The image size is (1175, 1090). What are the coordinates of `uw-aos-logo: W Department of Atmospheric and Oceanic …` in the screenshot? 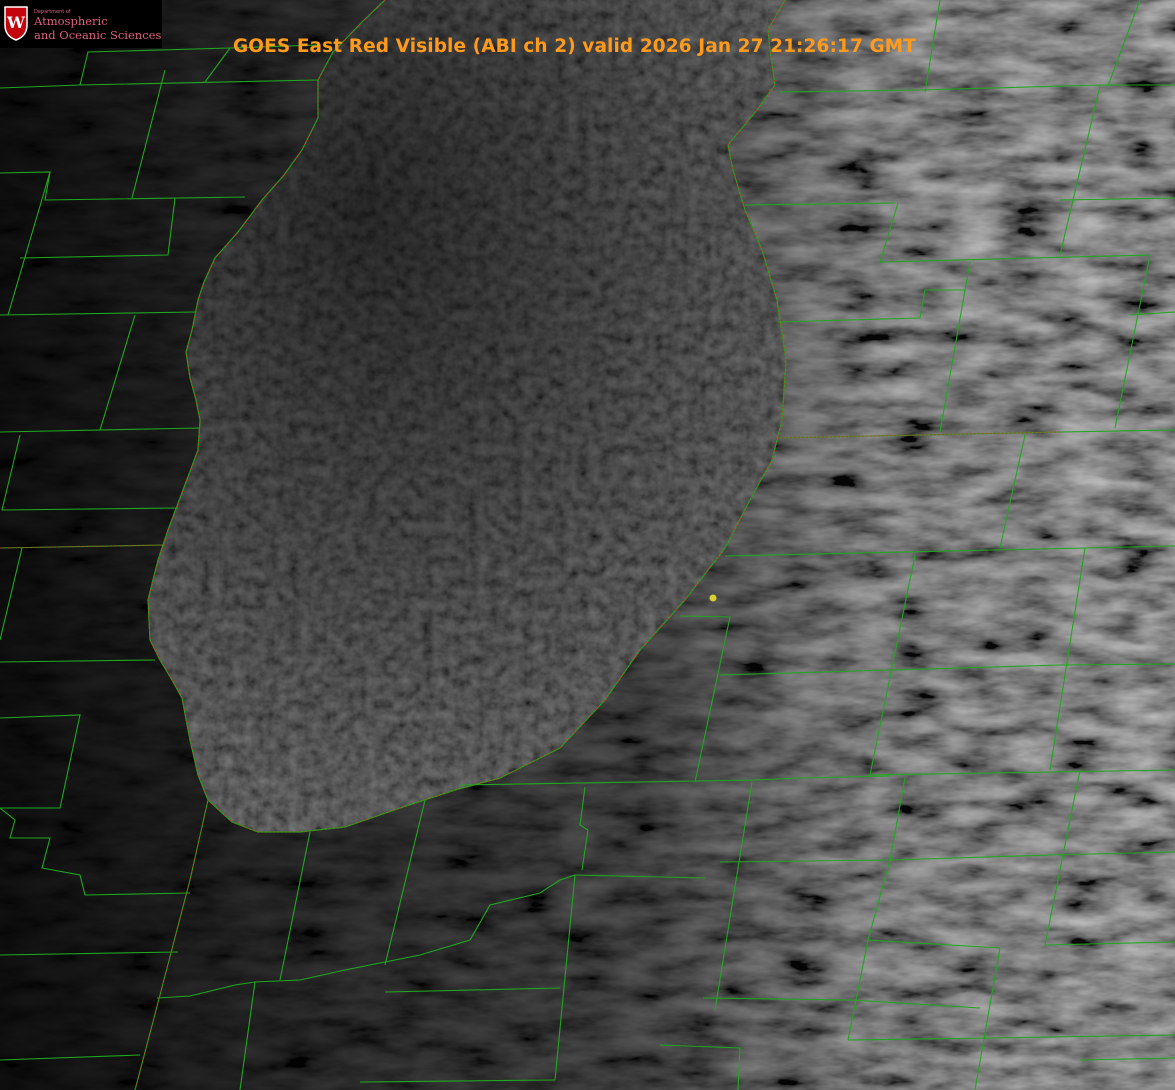 It's located at (81, 24).